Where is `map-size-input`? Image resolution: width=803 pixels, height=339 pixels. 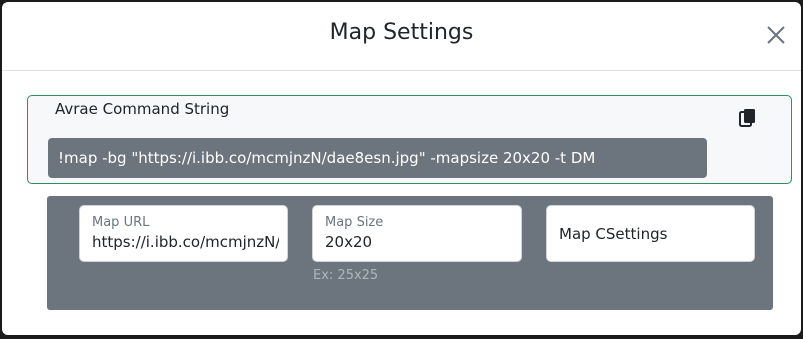
map-size-input is located at coordinates (419, 242).